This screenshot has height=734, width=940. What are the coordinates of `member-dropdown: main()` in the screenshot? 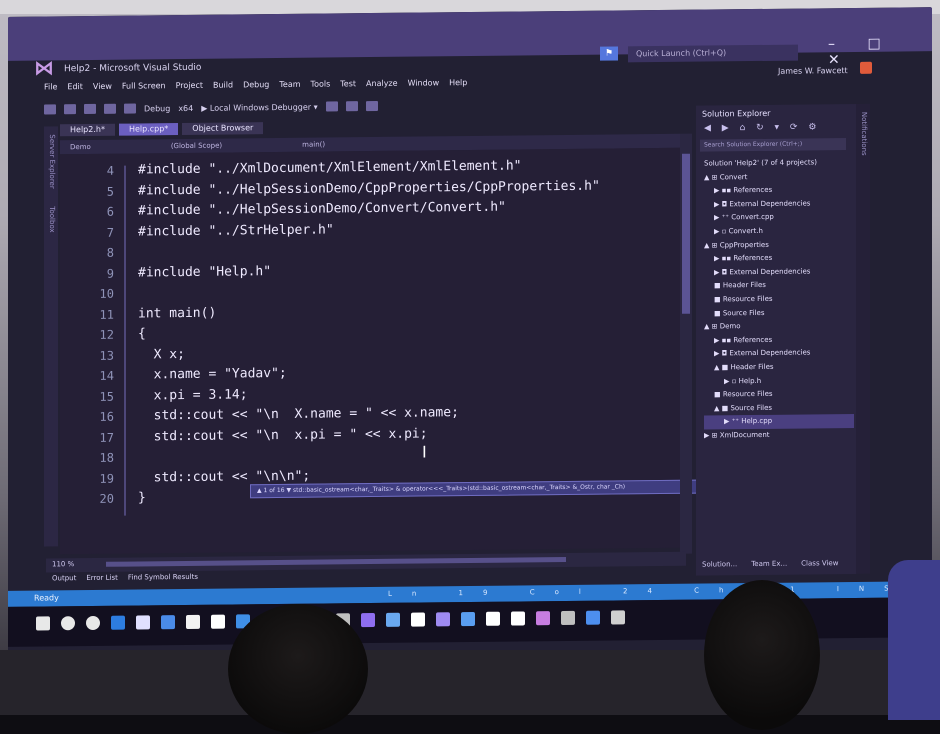 It's located at (313, 145).